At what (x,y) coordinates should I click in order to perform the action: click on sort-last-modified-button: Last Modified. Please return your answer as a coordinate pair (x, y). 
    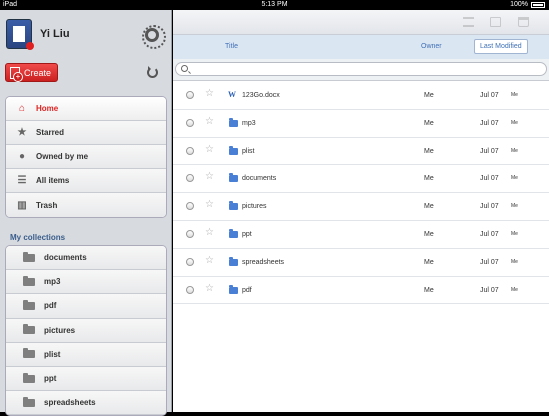
    Looking at the image, I should click on (501, 46).